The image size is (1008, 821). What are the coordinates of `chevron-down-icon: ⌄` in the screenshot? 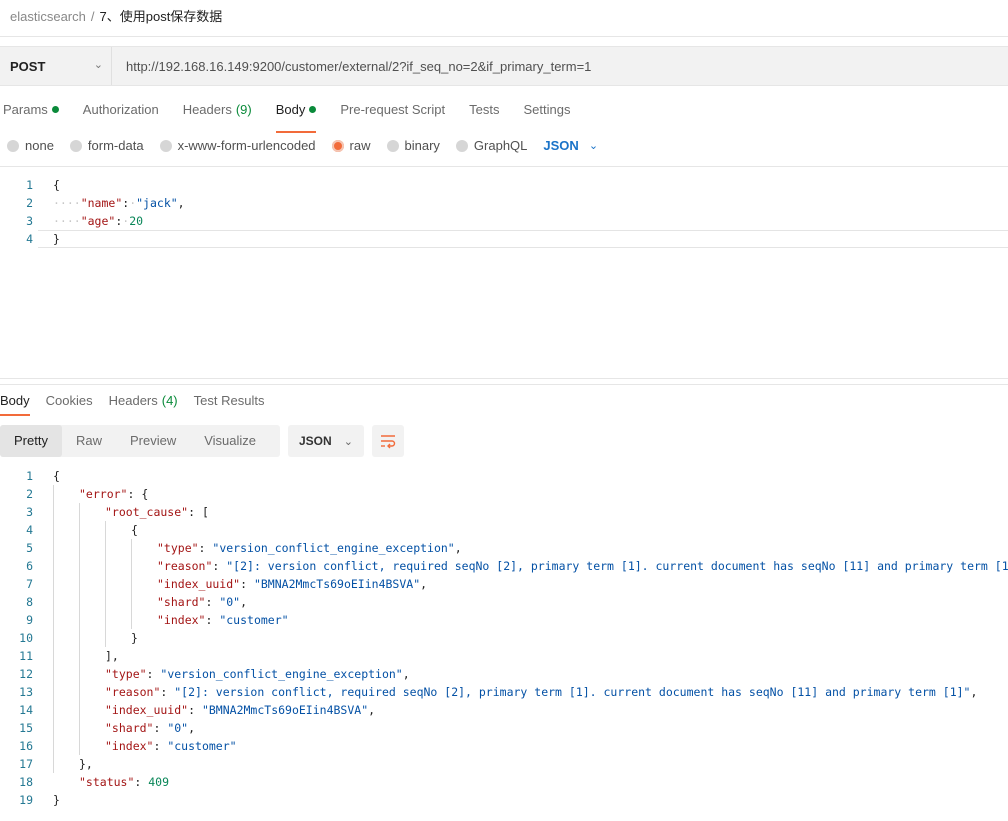 It's located at (348, 442).